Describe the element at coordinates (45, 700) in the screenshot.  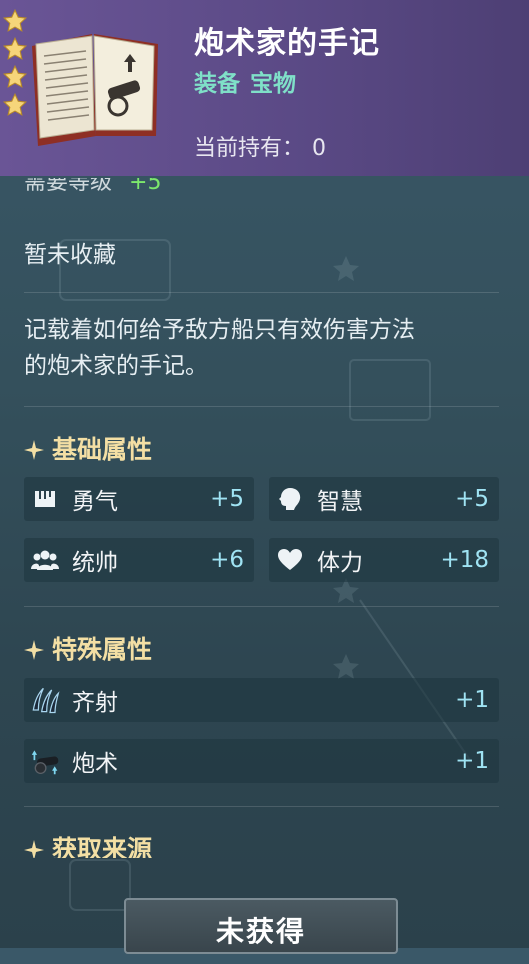
I see `volley-icon` at that location.